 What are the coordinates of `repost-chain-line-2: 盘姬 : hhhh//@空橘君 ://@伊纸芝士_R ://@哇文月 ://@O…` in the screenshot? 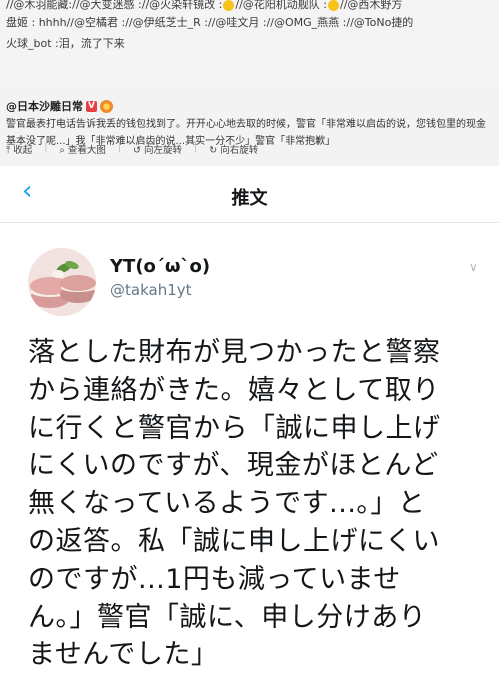 It's located at (209, 22).